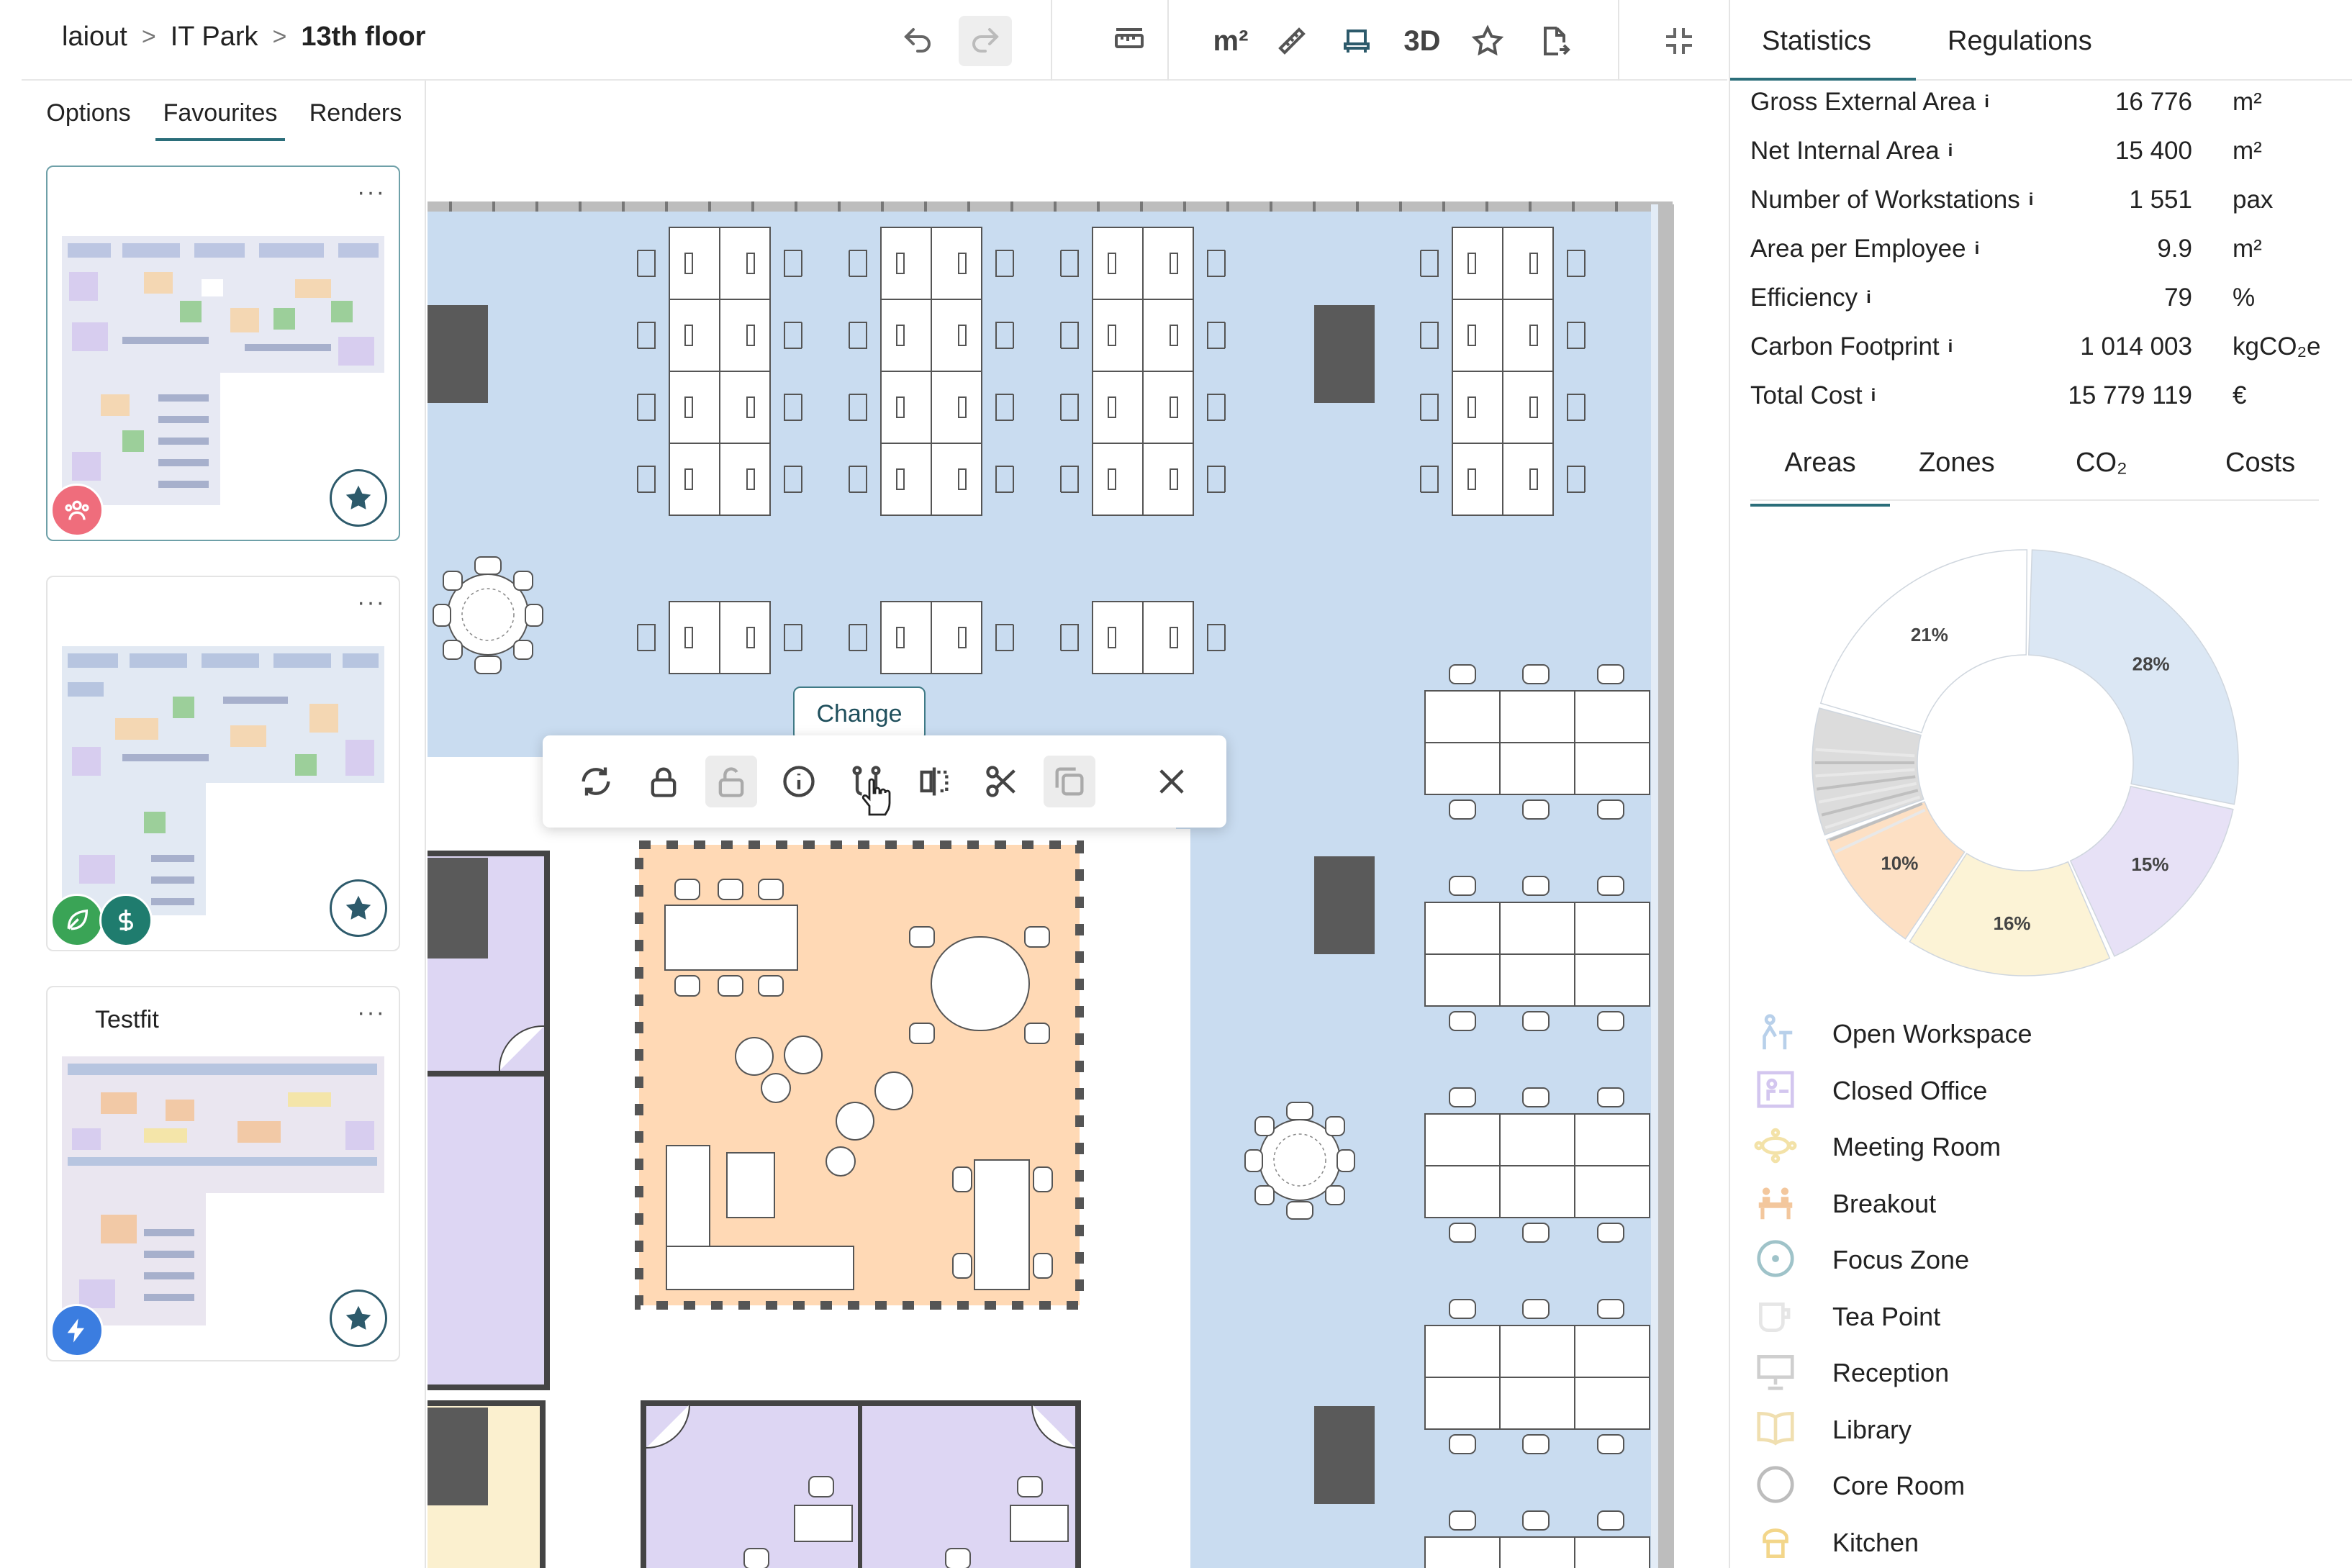 The height and width of the screenshot is (1568, 2352). Describe the element at coordinates (2174, 249) in the screenshot. I see `stat-value: 9.9` at that location.